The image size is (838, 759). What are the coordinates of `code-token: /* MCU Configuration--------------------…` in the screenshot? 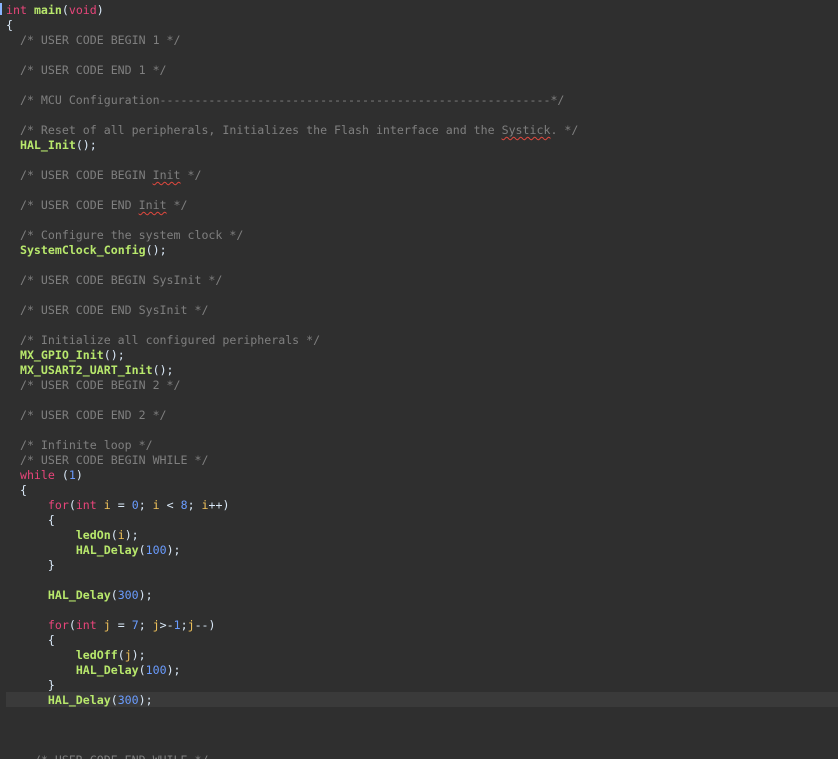 It's located at (285, 100).